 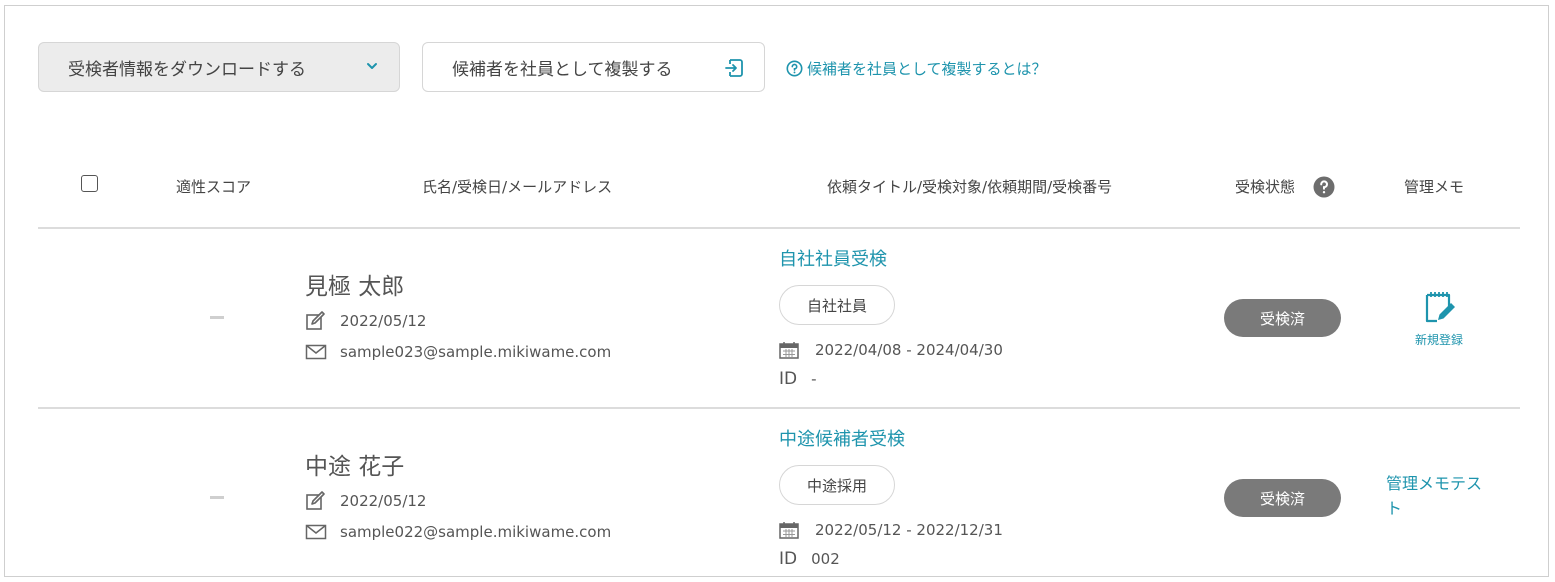 I want to click on request-period: 2022/05/12 - 2022/12/31, so click(x=891, y=530).